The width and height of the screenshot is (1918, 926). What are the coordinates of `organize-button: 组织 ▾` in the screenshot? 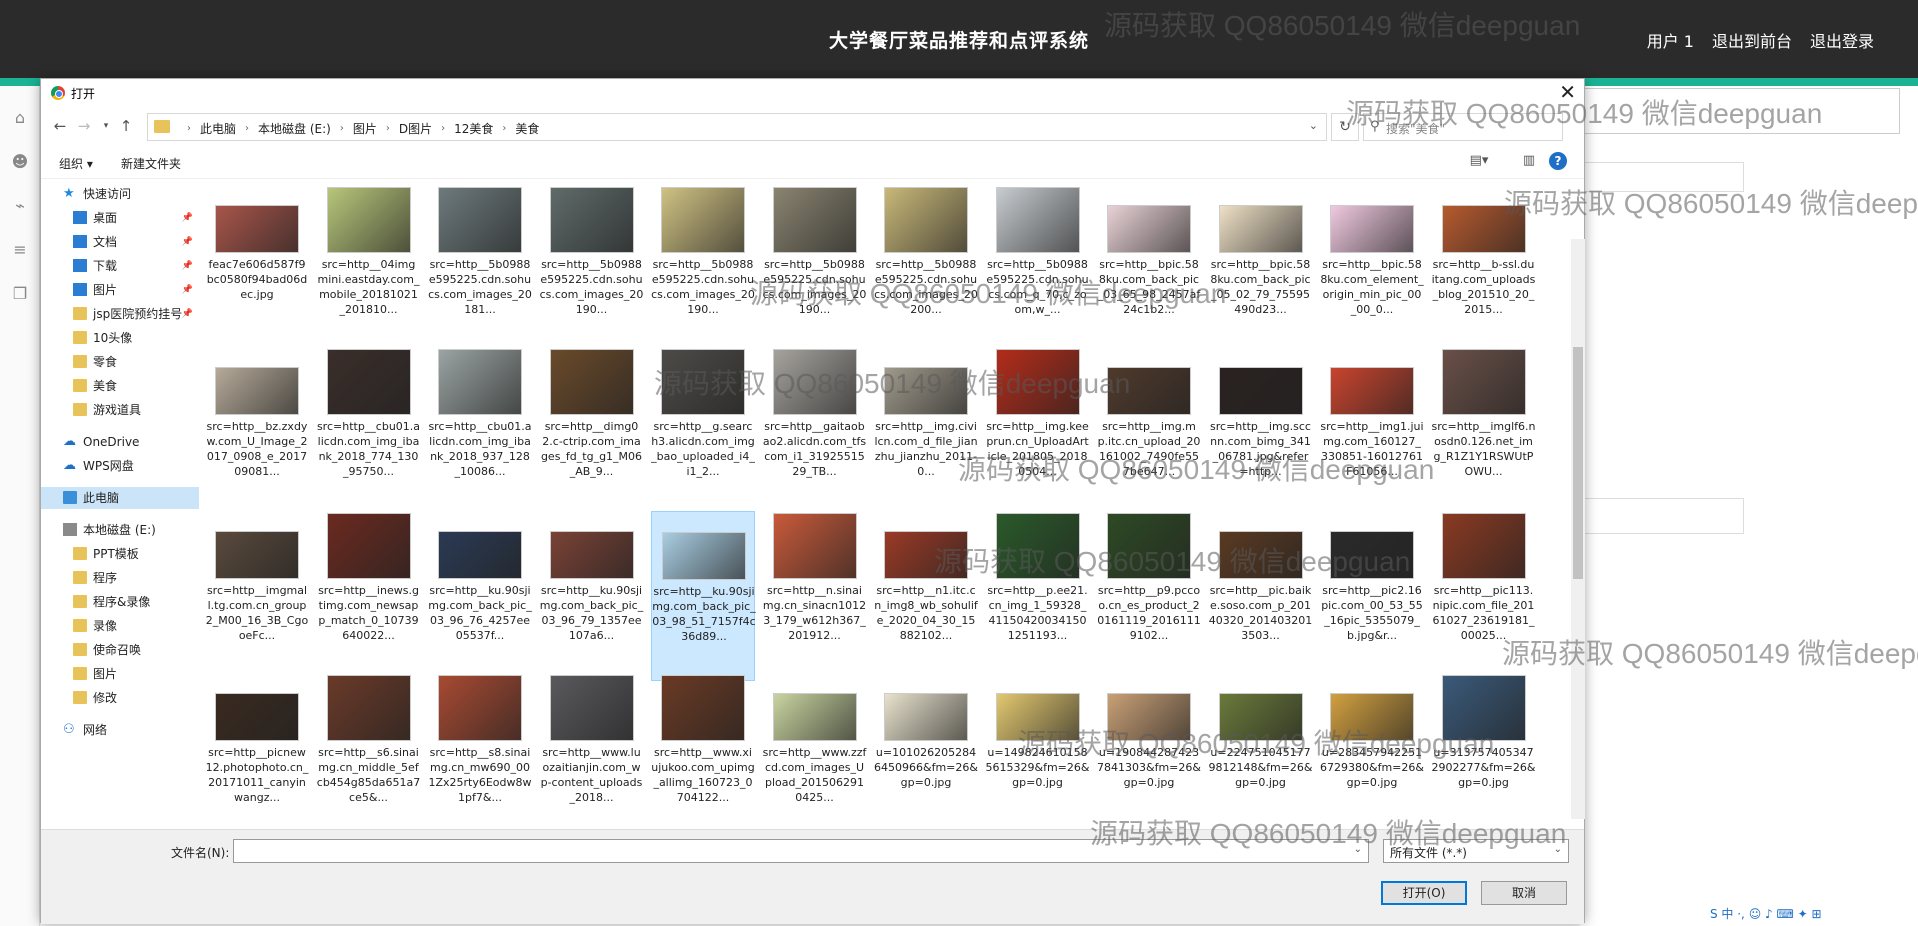 It's located at (76, 163).